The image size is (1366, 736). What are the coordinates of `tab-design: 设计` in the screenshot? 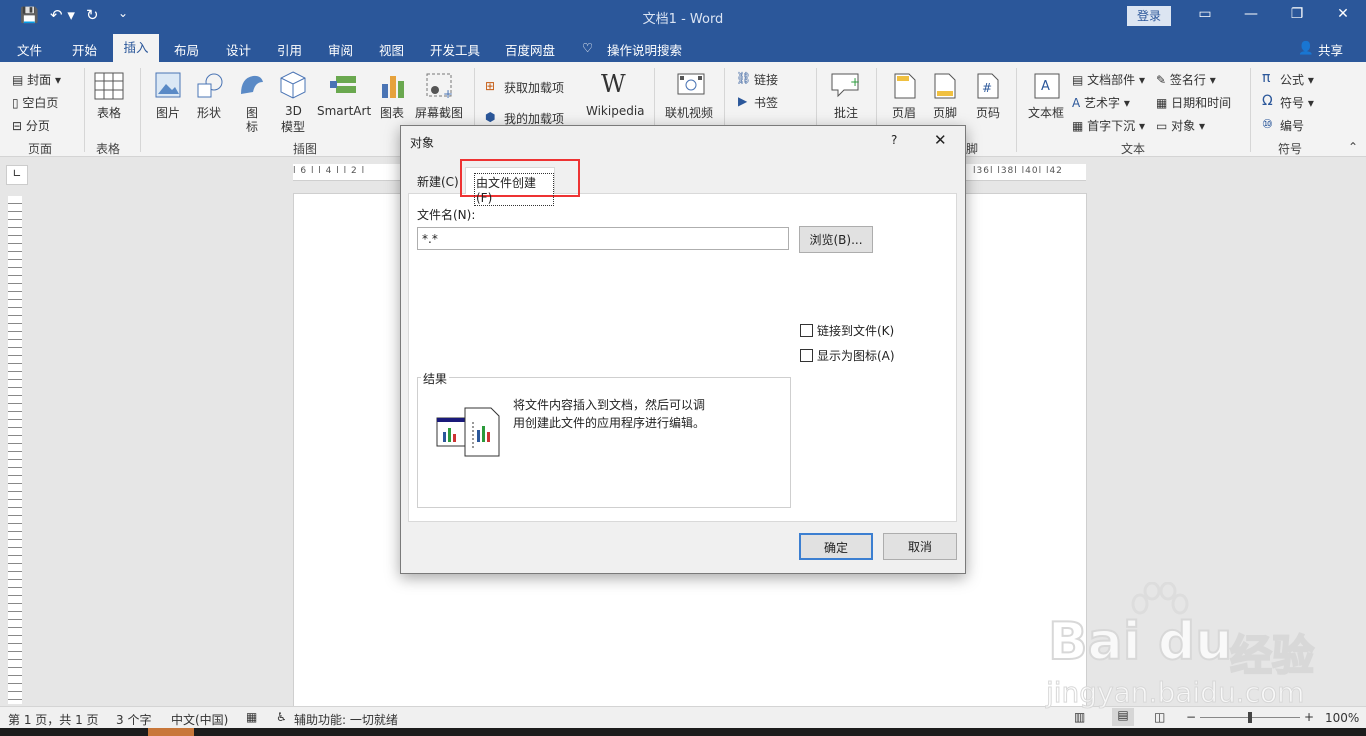 It's located at (238, 49).